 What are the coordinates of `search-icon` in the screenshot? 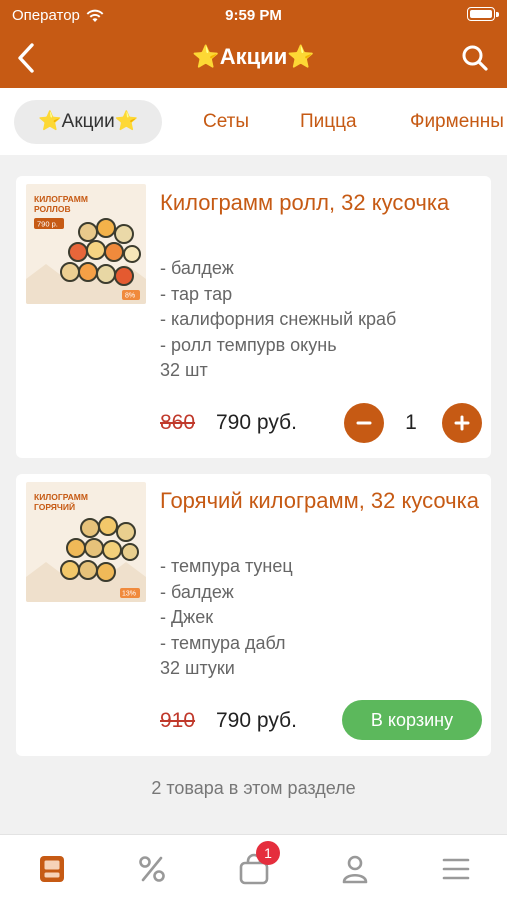 It's located at (475, 58).